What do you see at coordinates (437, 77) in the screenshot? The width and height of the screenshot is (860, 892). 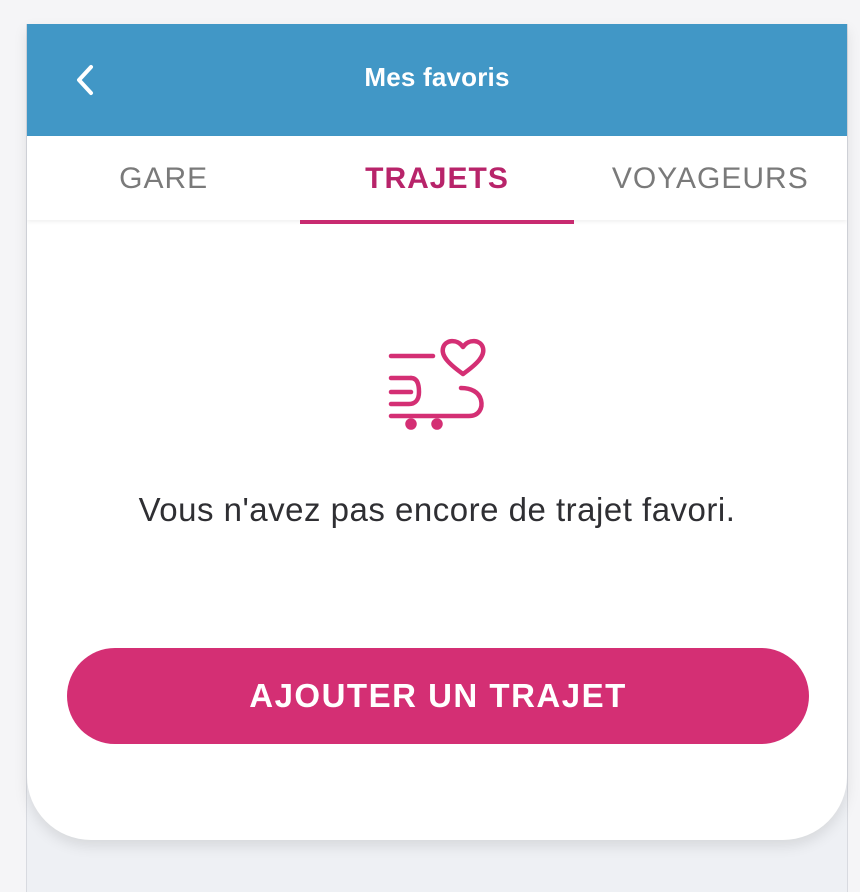 I see `page-title: Mes favoris` at bounding box center [437, 77].